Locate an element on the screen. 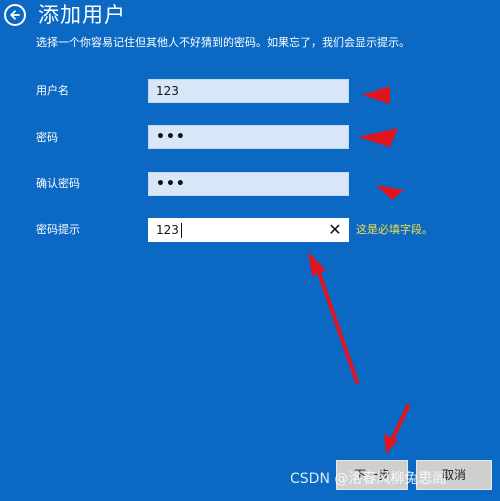 Image resolution: width=500 pixels, height=501 pixels. password-label: 密码 is located at coordinates (47, 137).